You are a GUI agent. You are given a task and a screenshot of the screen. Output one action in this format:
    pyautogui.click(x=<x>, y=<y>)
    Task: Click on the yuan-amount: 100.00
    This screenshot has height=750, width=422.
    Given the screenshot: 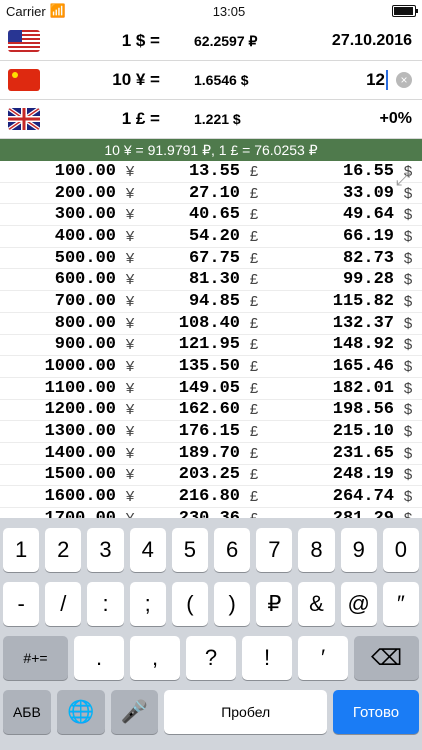 What is the action you would take?
    pyautogui.click(x=85, y=171)
    